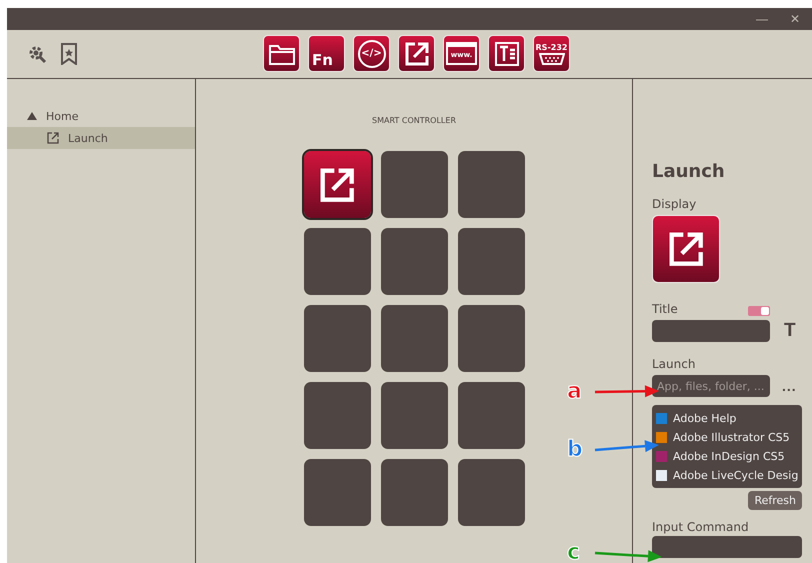 Image resolution: width=812 pixels, height=563 pixels. Describe the element at coordinates (790, 331) in the screenshot. I see `font-button: T` at that location.